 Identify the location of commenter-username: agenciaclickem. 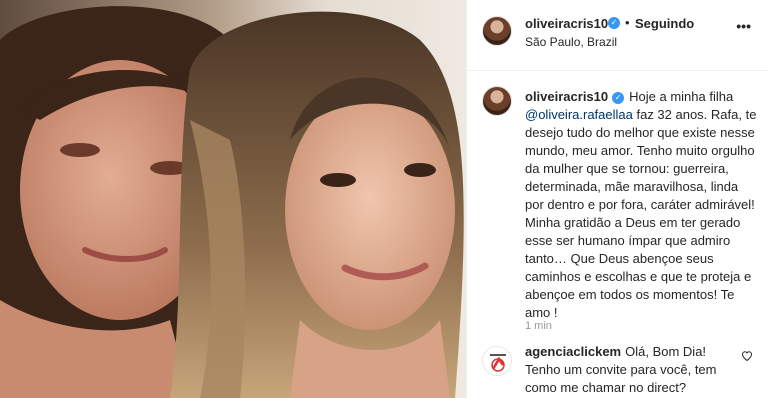
(573, 351).